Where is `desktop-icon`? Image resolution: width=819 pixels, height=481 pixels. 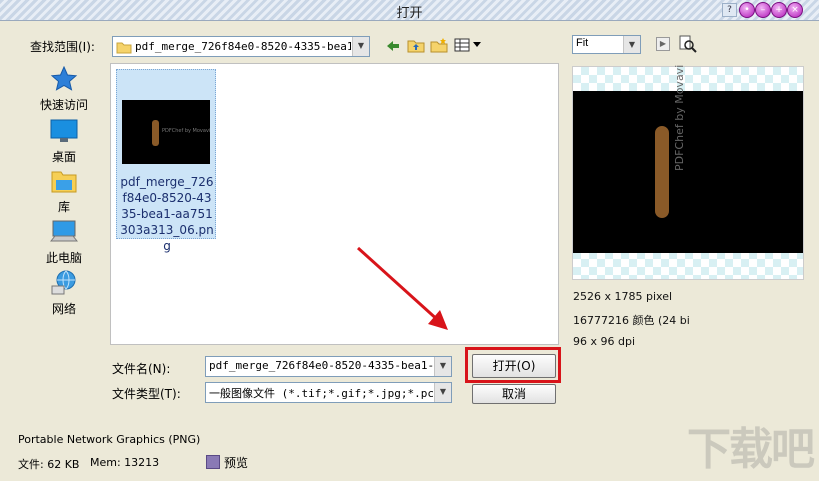 desktop-icon is located at coordinates (64, 130).